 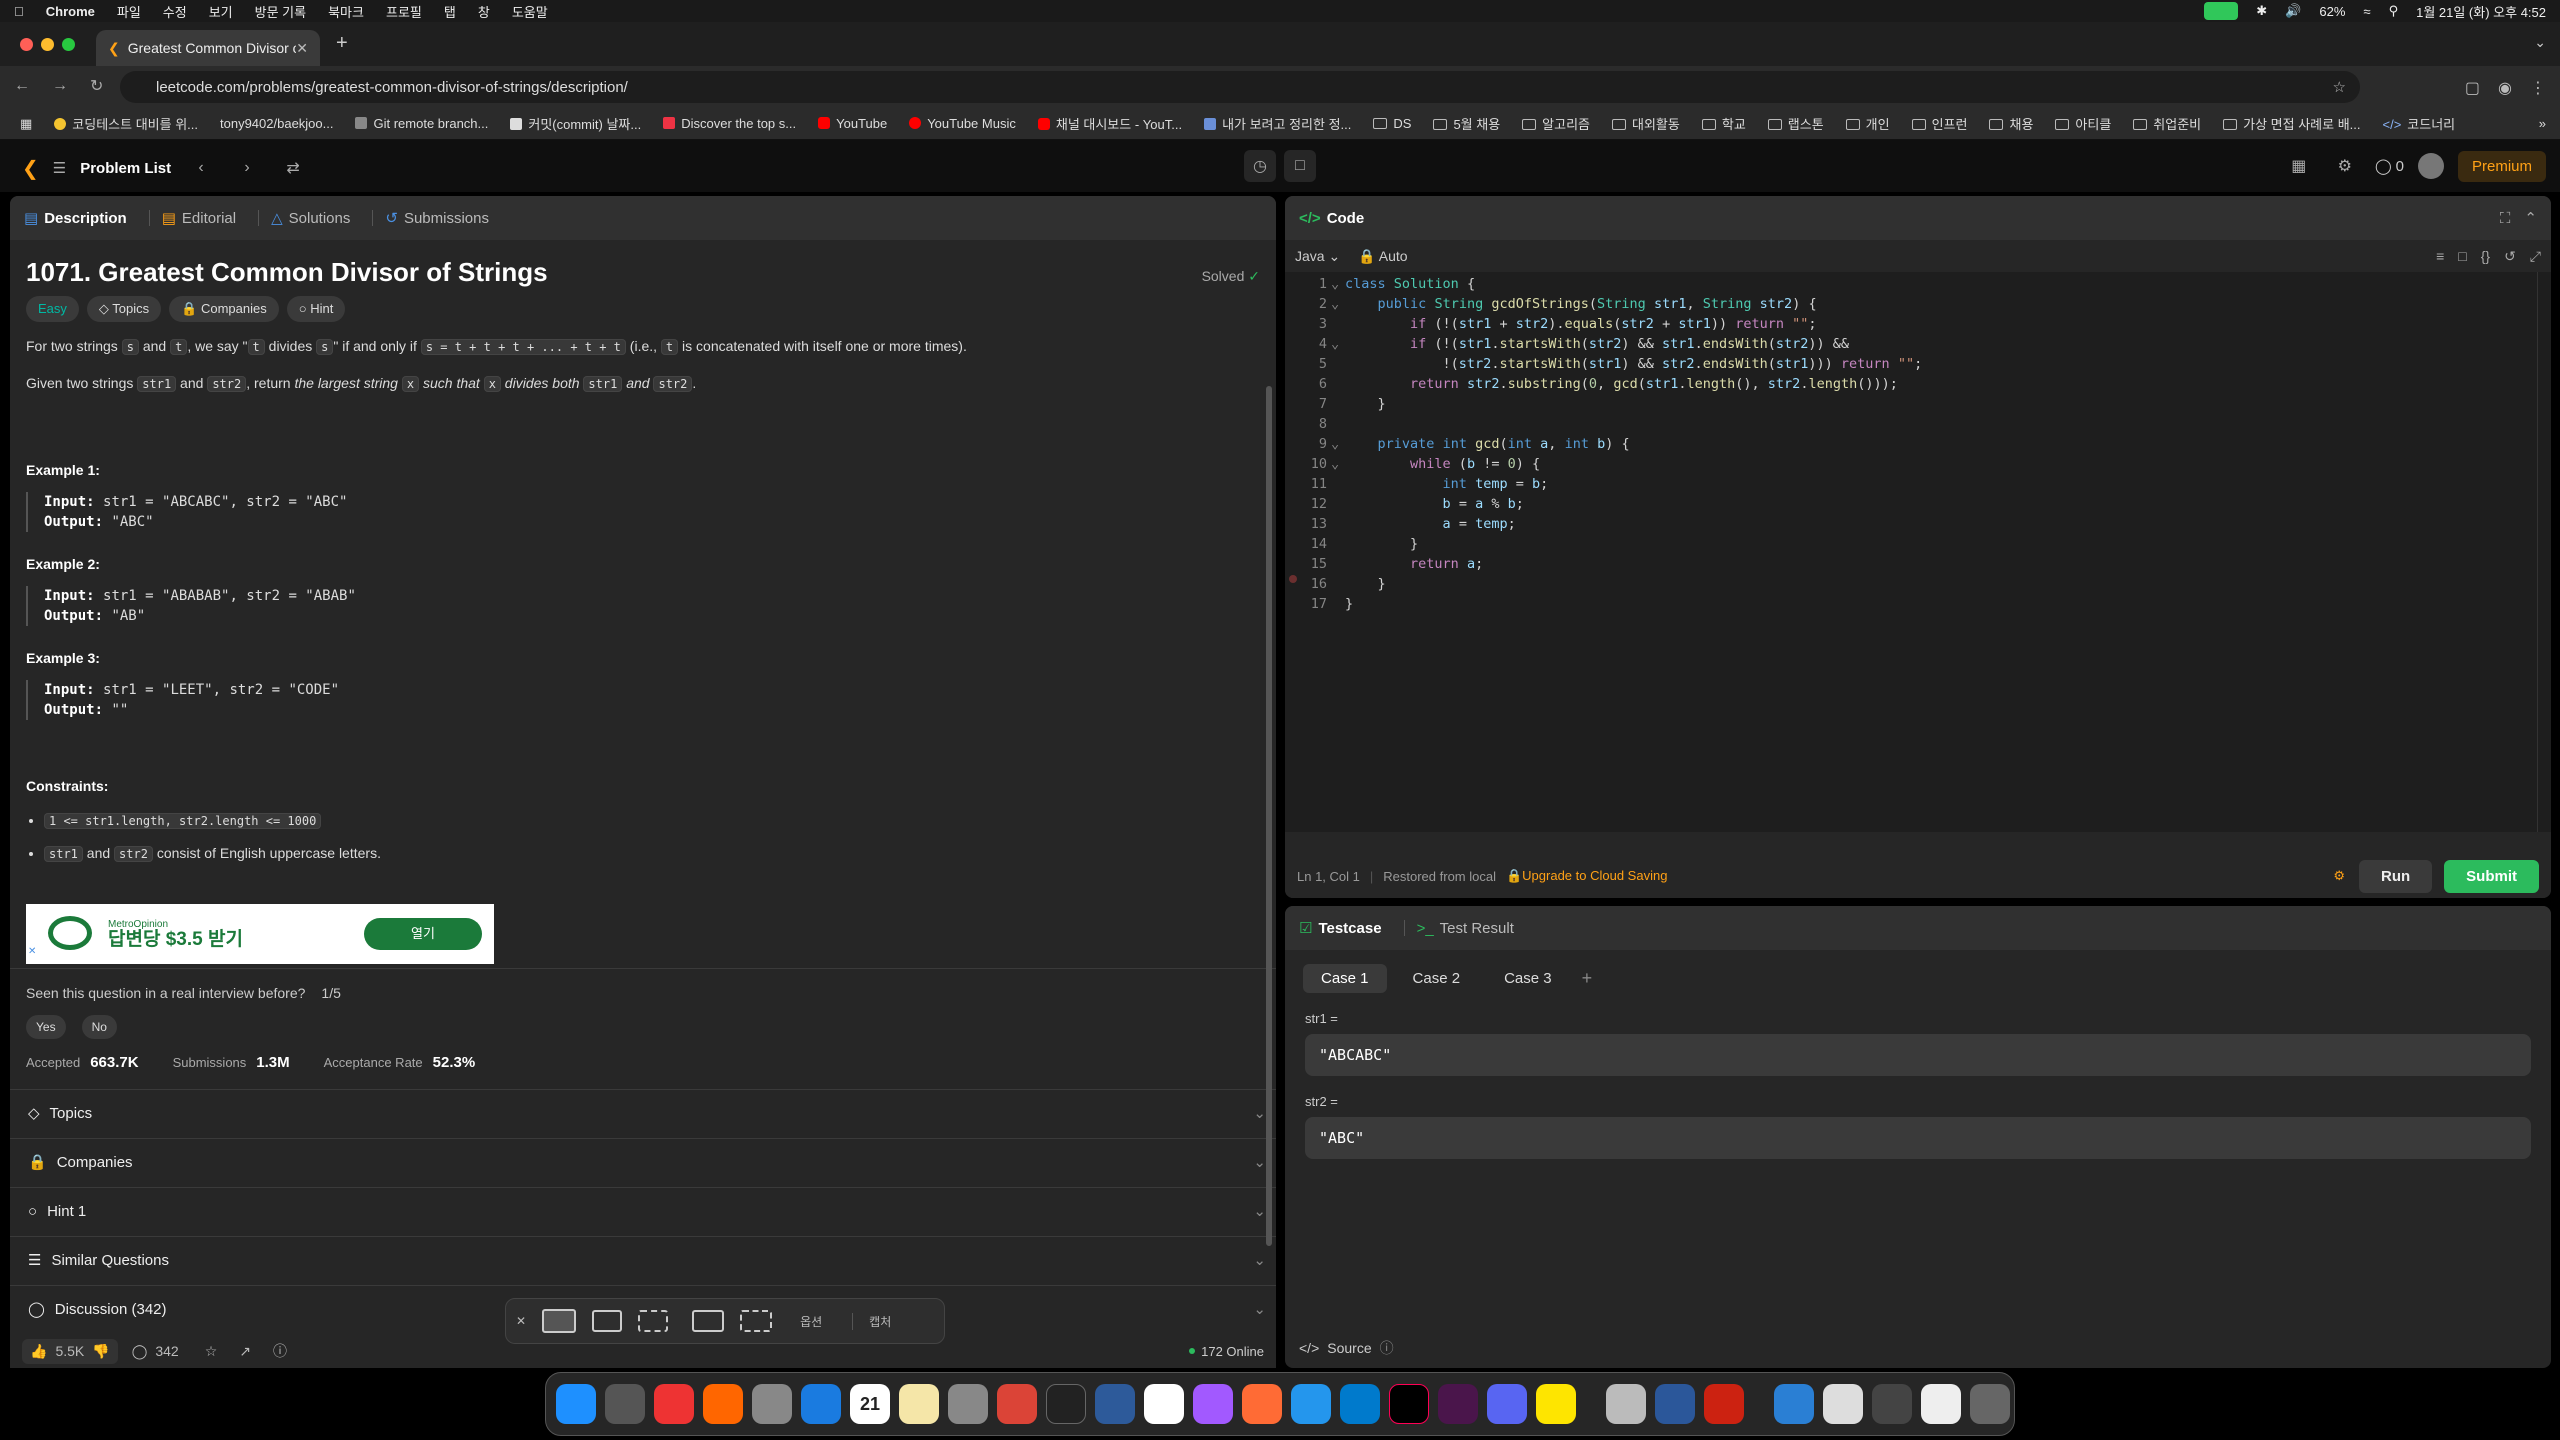 I want to click on notion-icon, so click(x=1164, y=1404).